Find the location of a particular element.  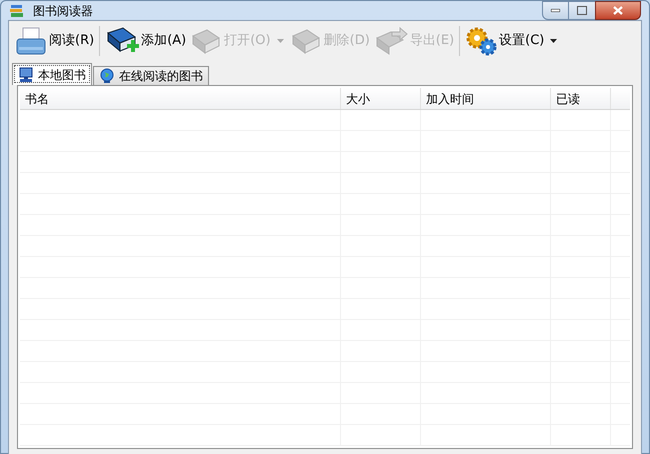

column-header: 大小 is located at coordinates (381, 98).